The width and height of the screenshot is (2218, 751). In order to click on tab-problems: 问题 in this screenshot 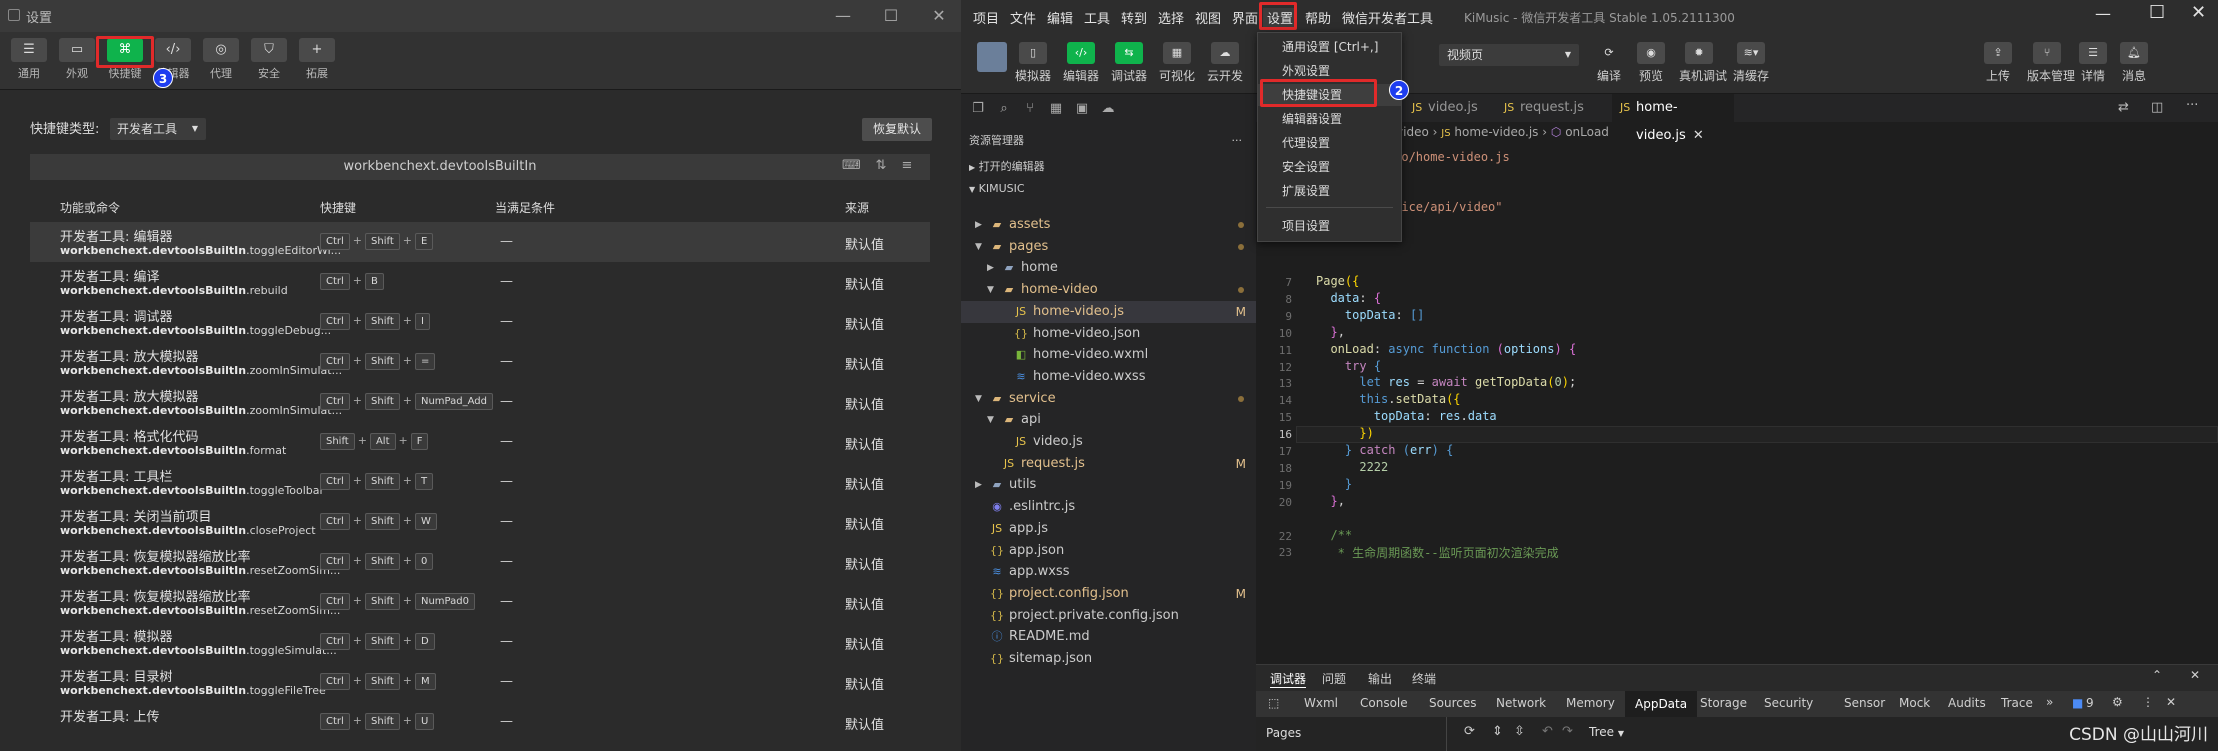, I will do `click(1334, 678)`.